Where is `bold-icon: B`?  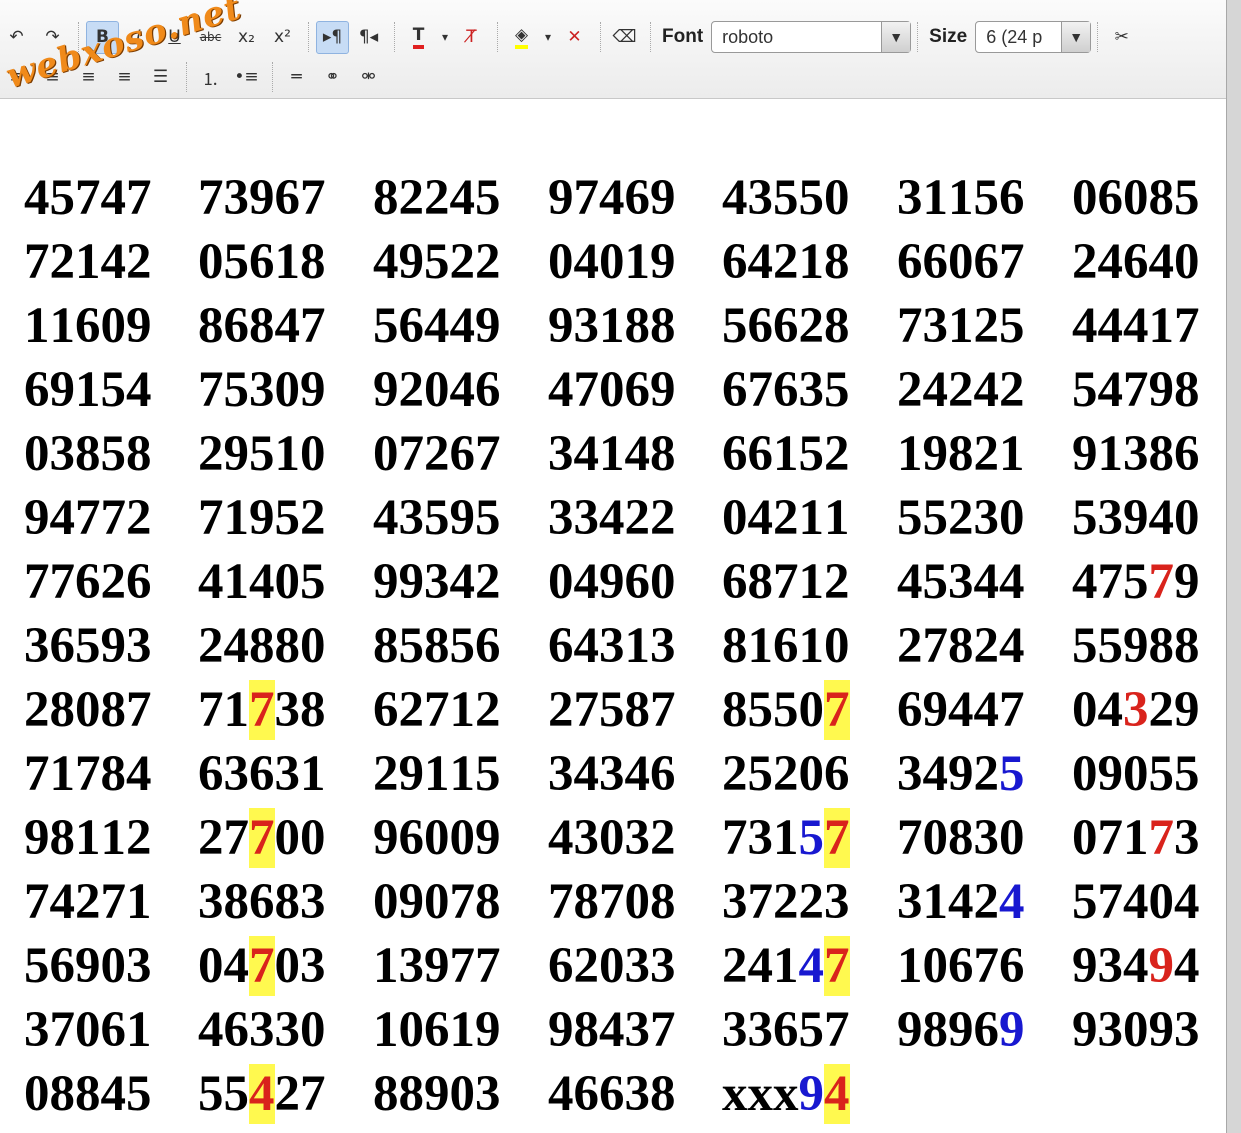
bold-icon: B is located at coordinates (102, 37).